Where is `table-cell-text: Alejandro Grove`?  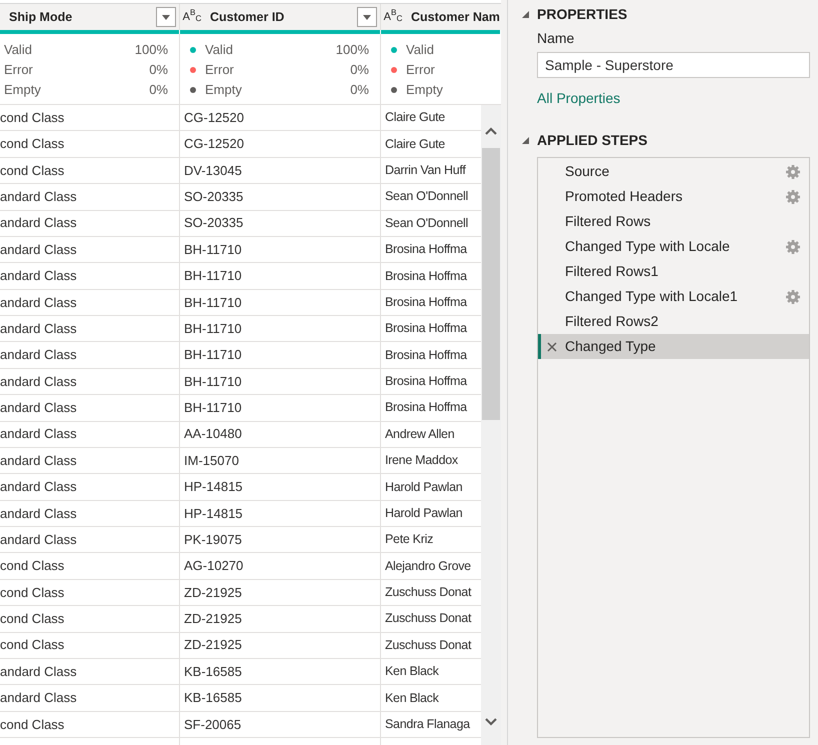
table-cell-text: Alejandro Grove is located at coordinates (428, 566).